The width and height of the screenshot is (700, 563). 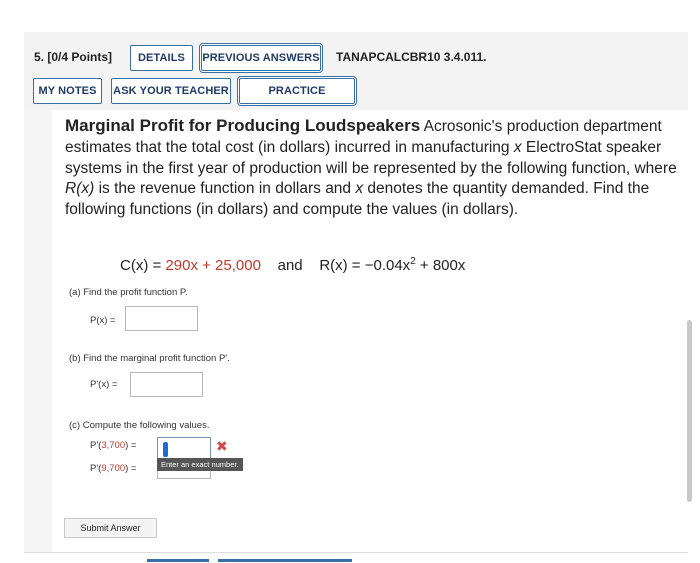 I want to click on practice-another-button: PRACTICE ANOTHER, so click(x=297, y=99).